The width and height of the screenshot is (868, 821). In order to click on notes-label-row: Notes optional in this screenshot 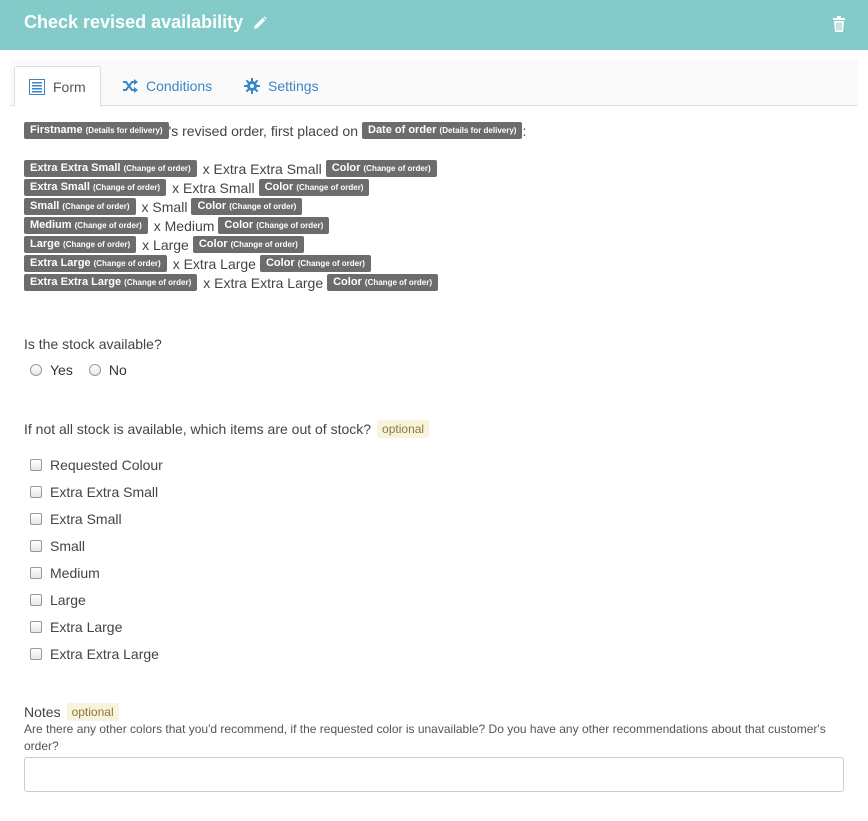, I will do `click(71, 712)`.